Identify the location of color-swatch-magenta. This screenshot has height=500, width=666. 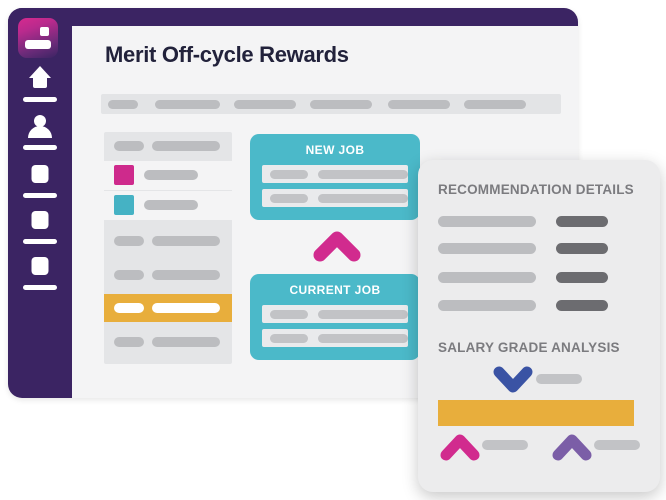
(124, 175).